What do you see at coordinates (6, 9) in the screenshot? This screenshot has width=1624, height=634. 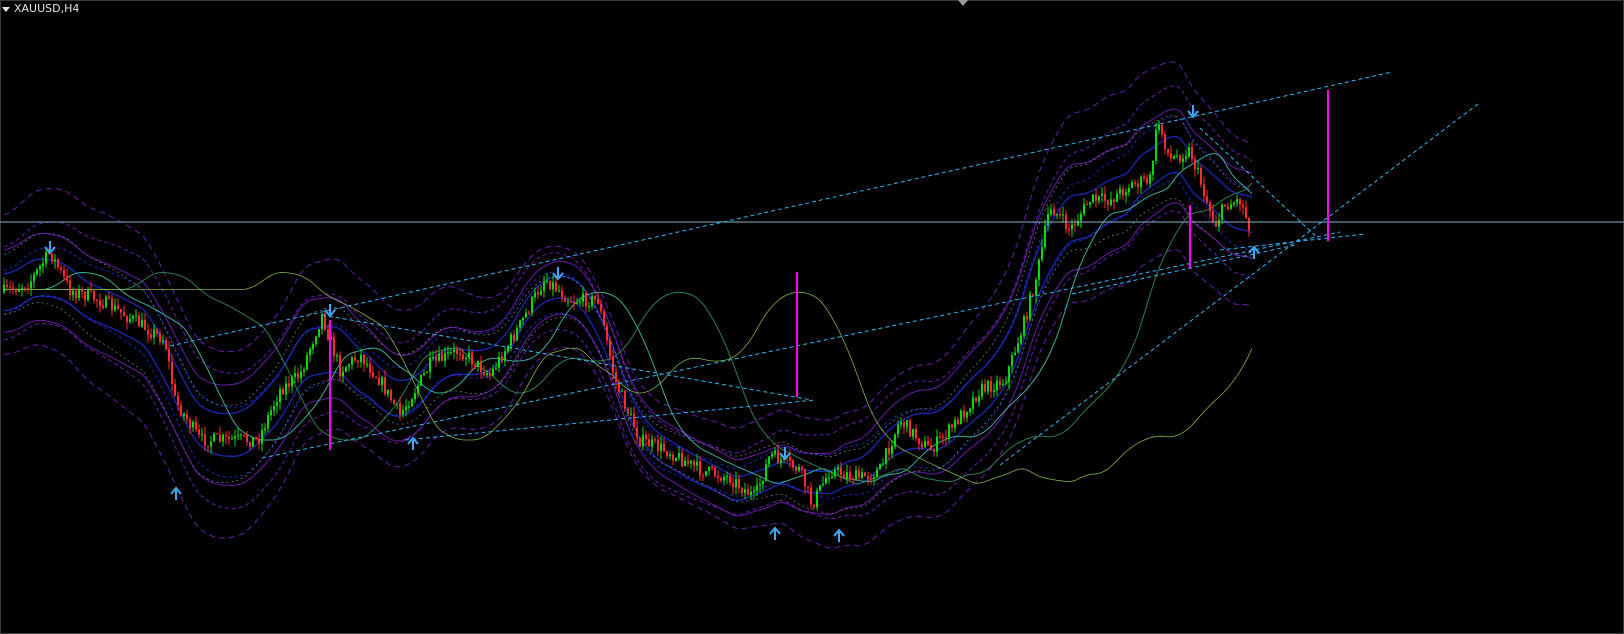 I see `dropdown-triangle-icon` at bounding box center [6, 9].